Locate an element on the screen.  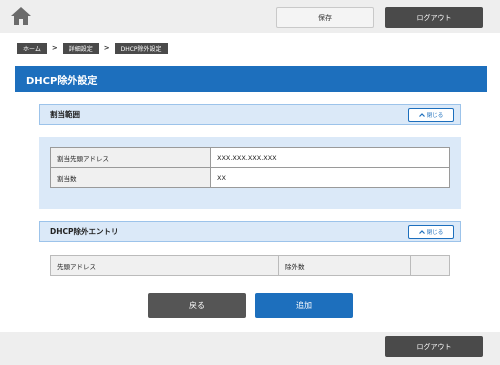
page-title: DHCP除外設定 is located at coordinates (251, 79).